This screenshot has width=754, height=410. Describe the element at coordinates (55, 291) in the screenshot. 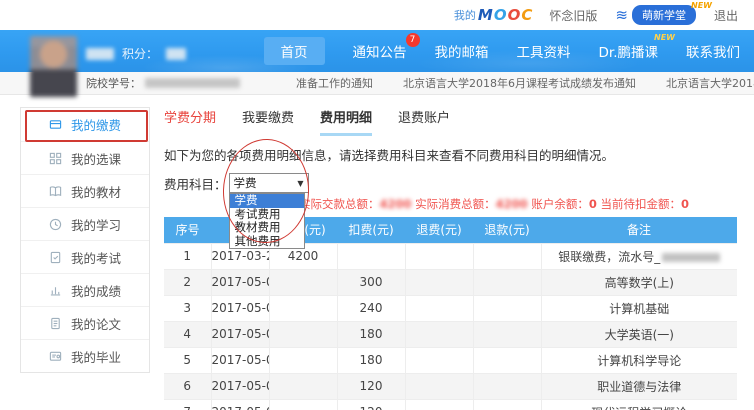

I see `bar-chart-icon` at that location.